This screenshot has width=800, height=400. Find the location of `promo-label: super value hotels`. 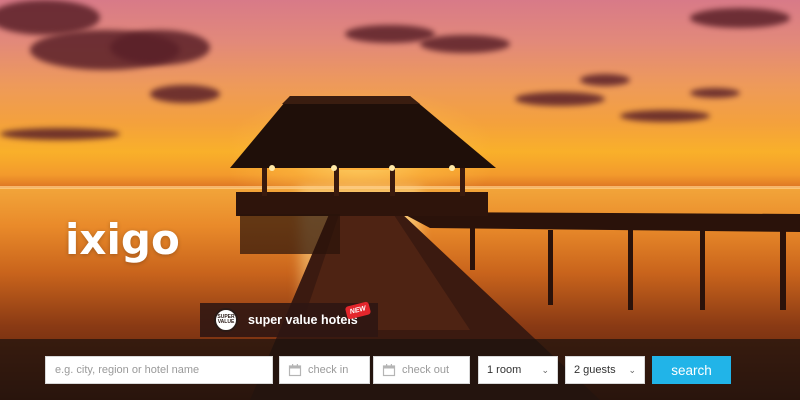

promo-label: super value hotels is located at coordinates (303, 320).